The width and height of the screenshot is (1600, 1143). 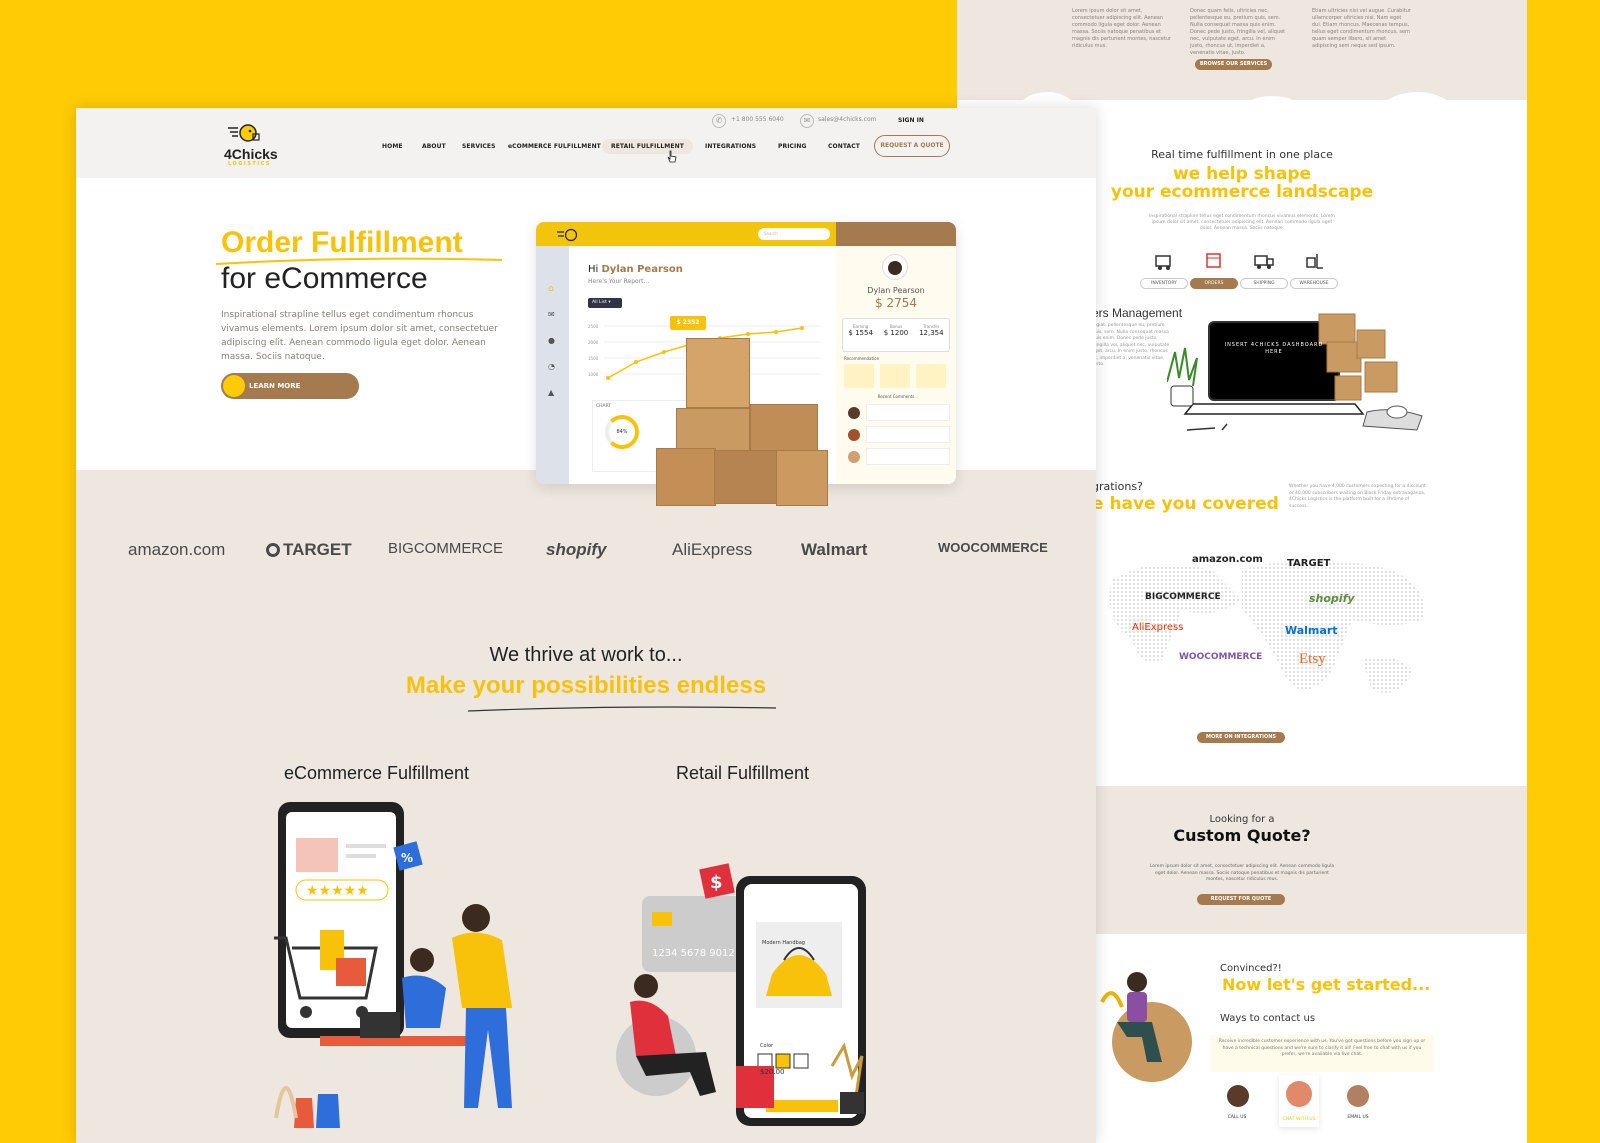 What do you see at coordinates (1241, 737) in the screenshot?
I see `more-integrations-button: MORE ON INTEGRATIONS` at bounding box center [1241, 737].